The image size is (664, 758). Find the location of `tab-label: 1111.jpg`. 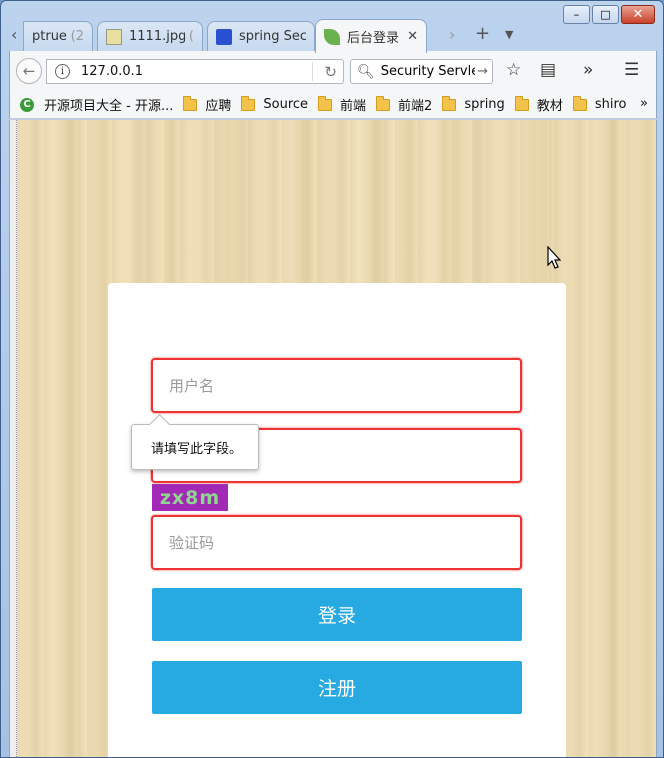

tab-label: 1111.jpg is located at coordinates (157, 36).